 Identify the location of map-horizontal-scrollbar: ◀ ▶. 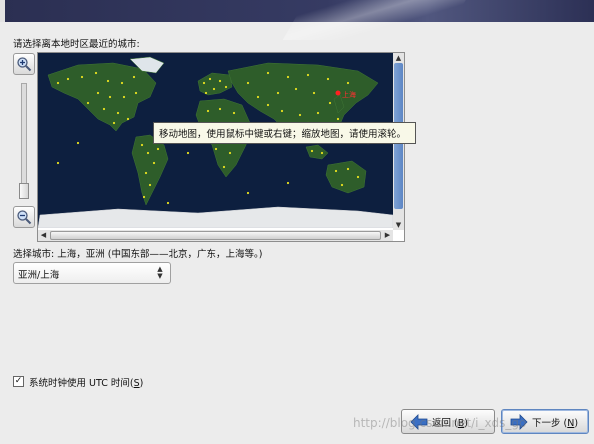
(215, 235).